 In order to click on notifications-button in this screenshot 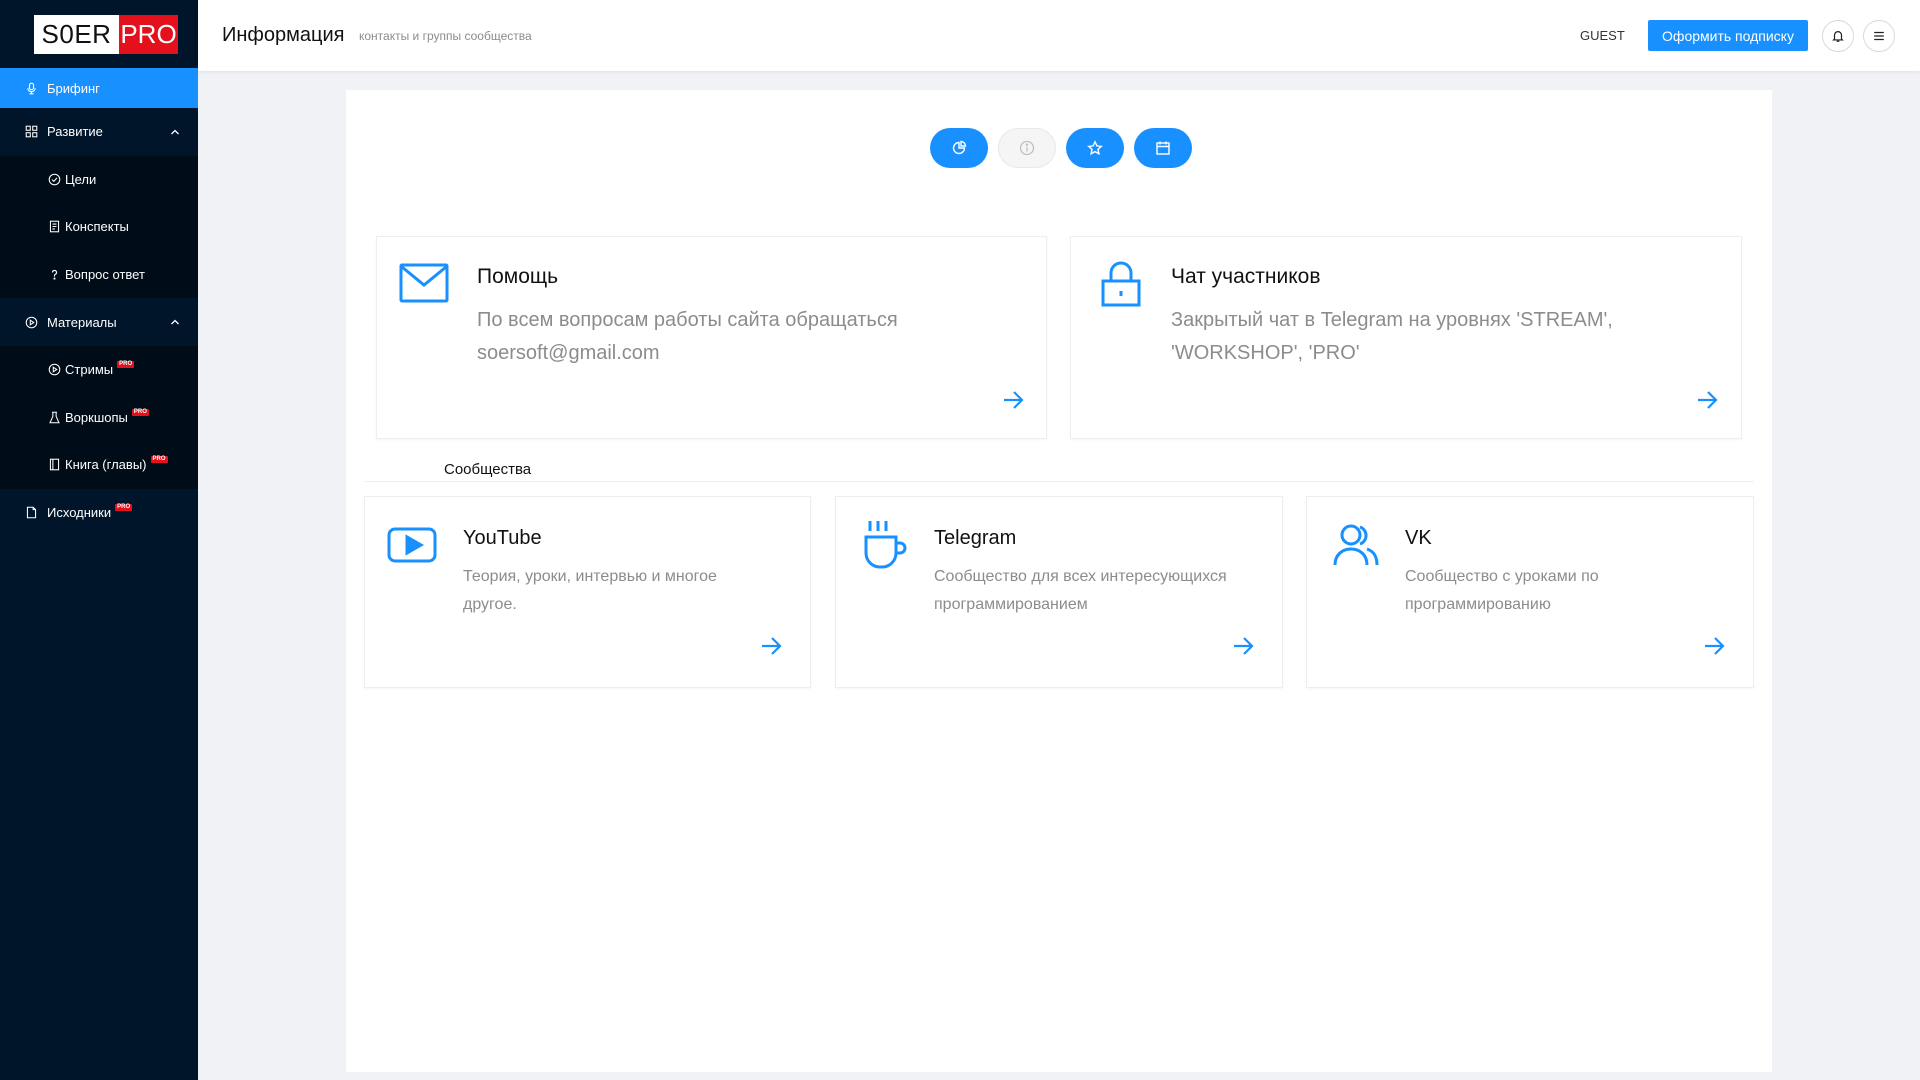, I will do `click(1838, 36)`.